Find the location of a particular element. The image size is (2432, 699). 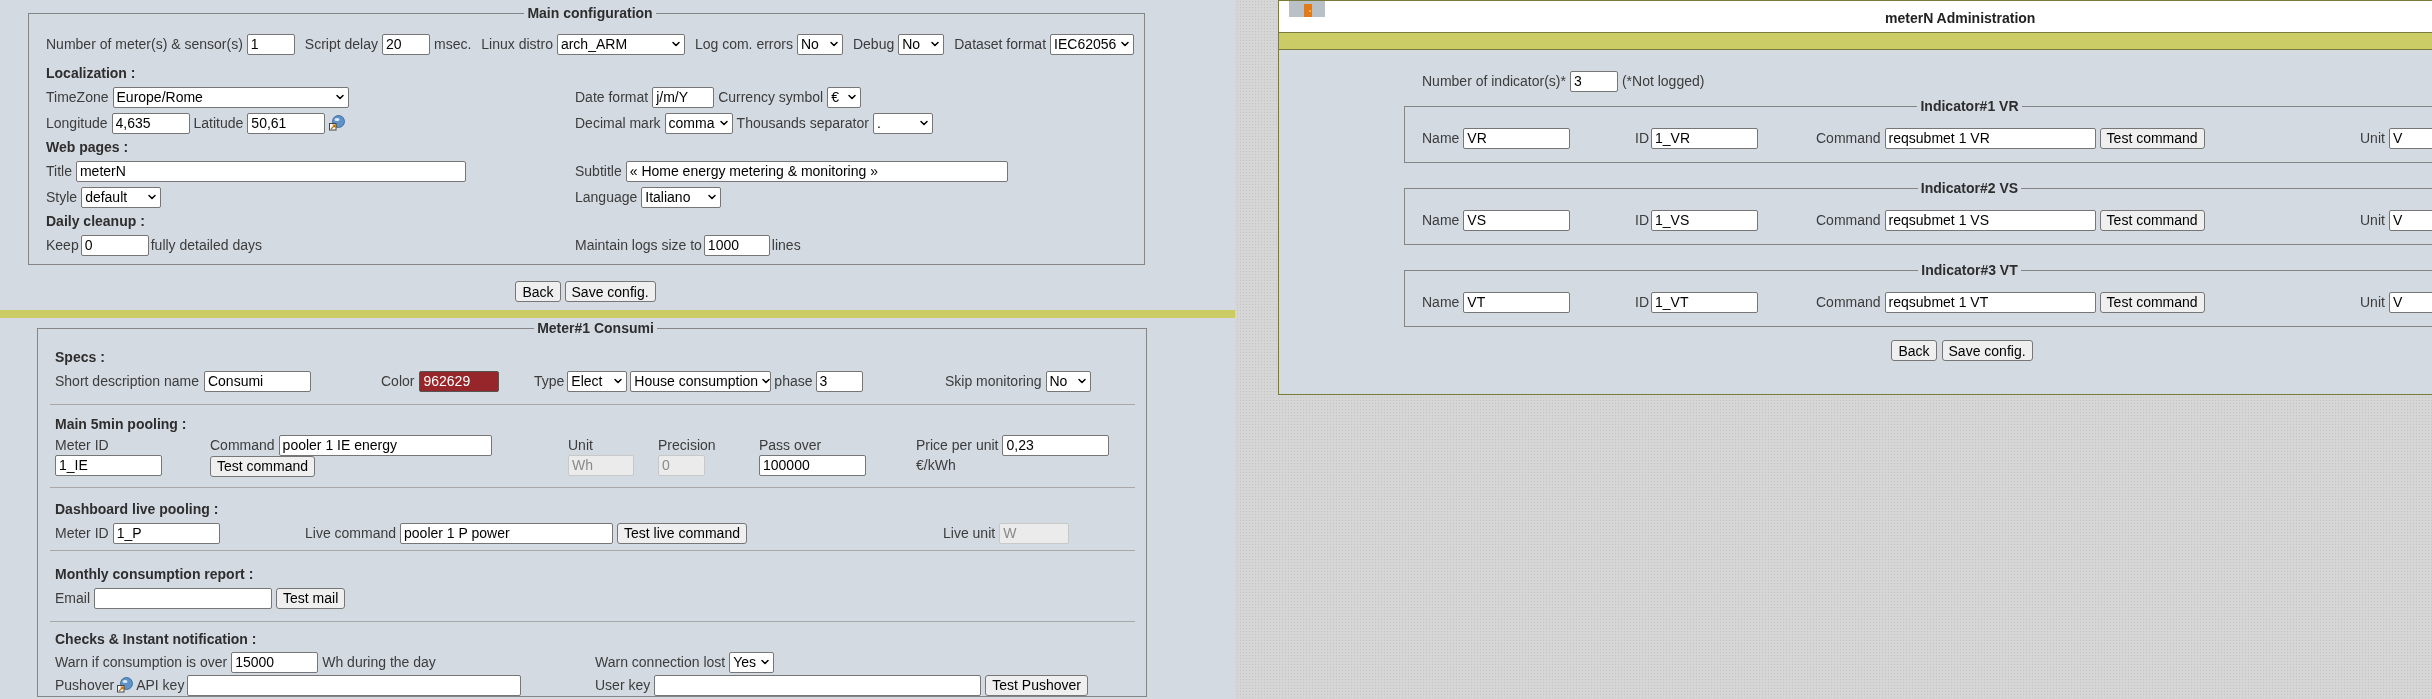

field-label: lines is located at coordinates (786, 245).